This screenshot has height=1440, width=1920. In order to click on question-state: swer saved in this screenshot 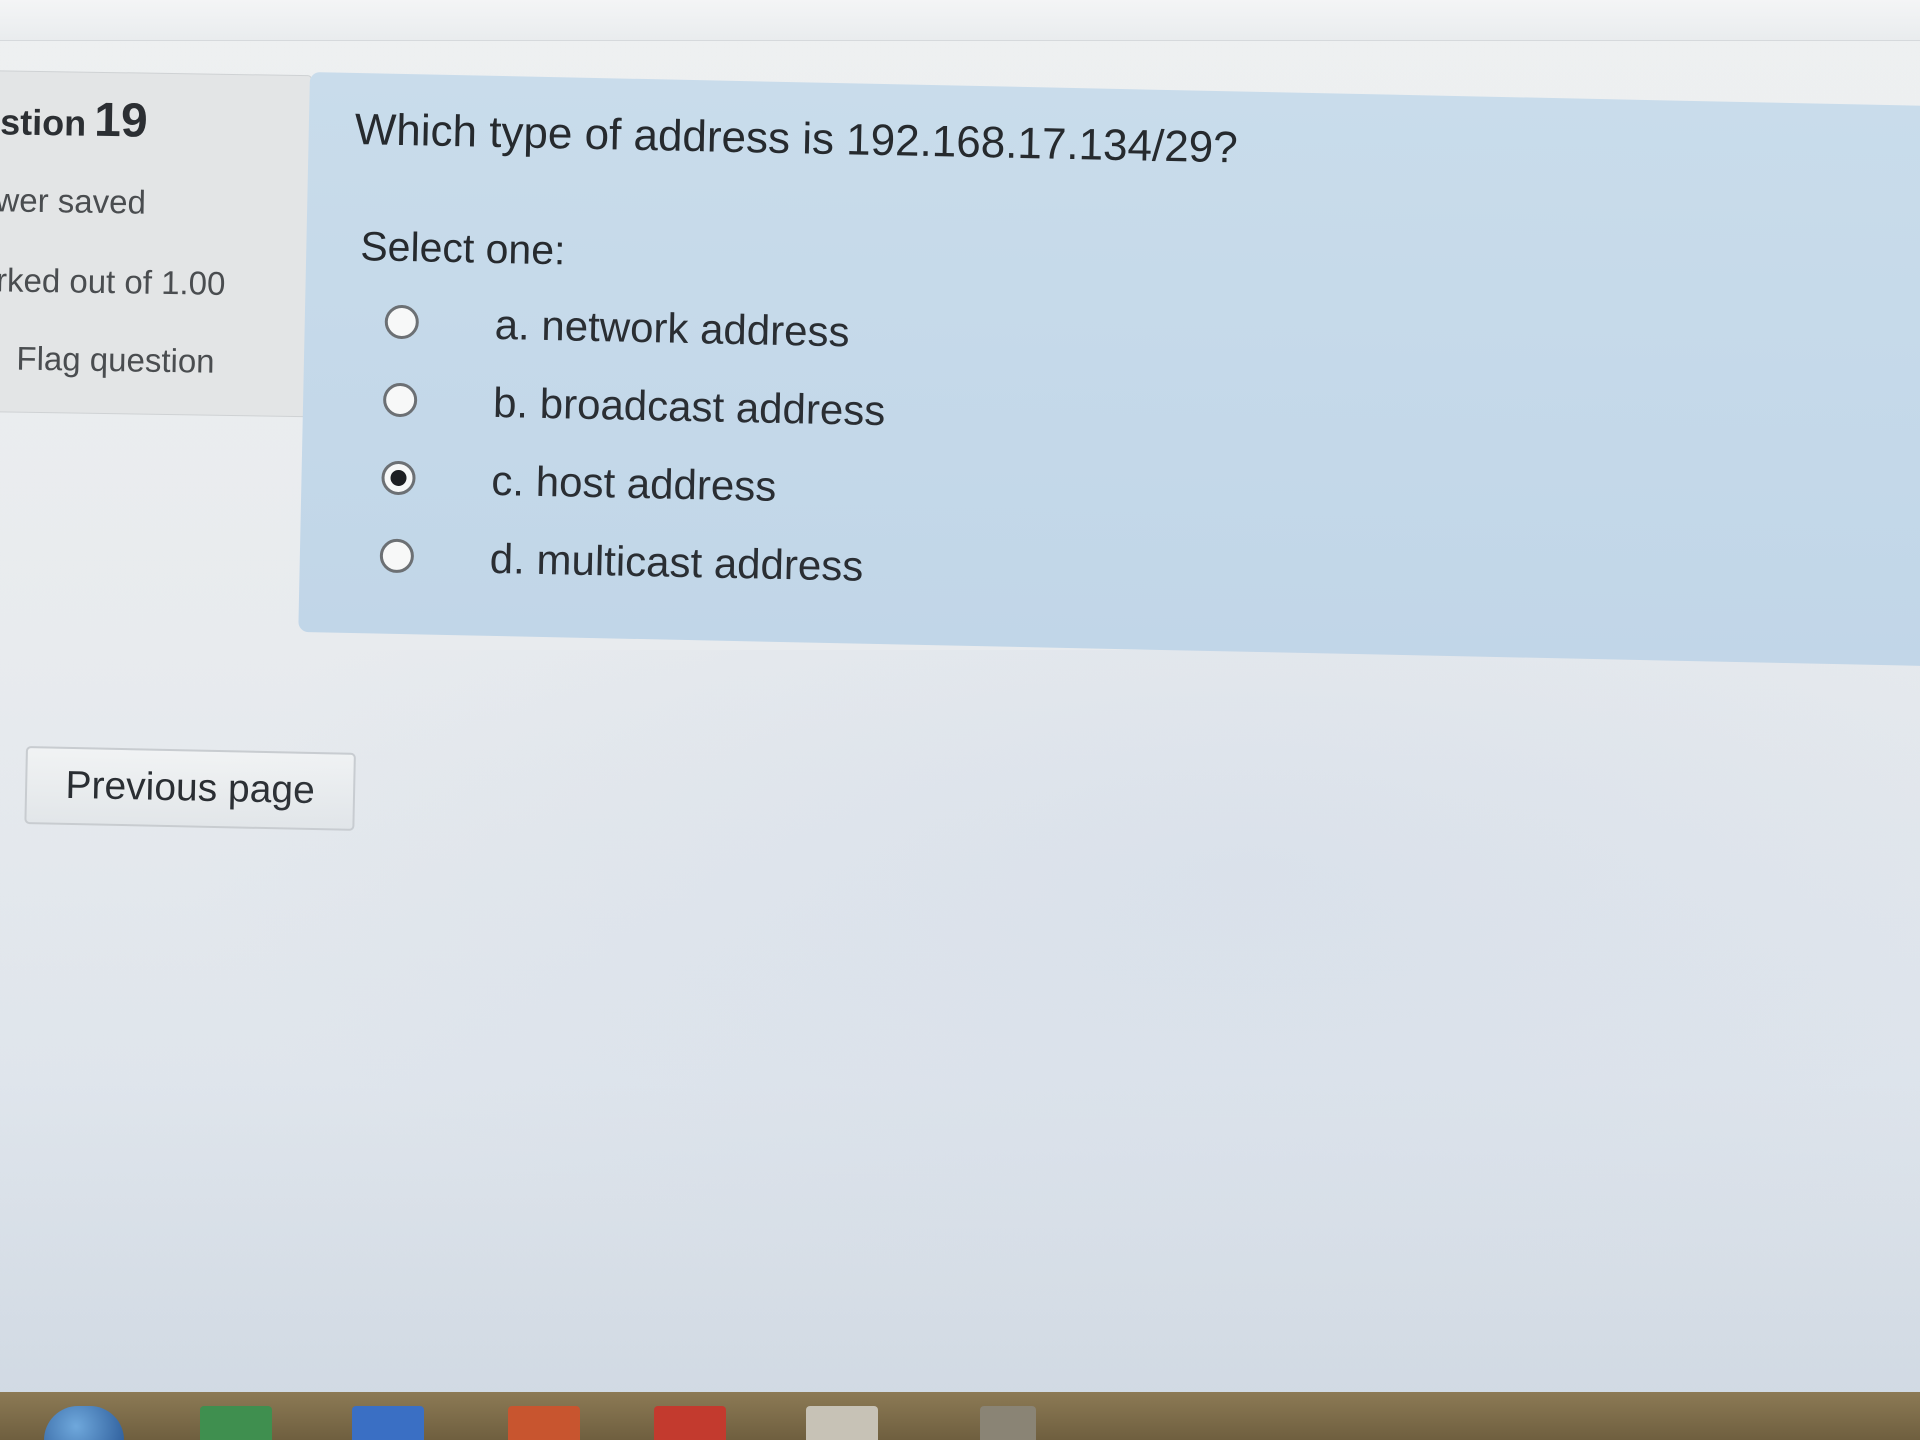, I will do `click(73, 201)`.